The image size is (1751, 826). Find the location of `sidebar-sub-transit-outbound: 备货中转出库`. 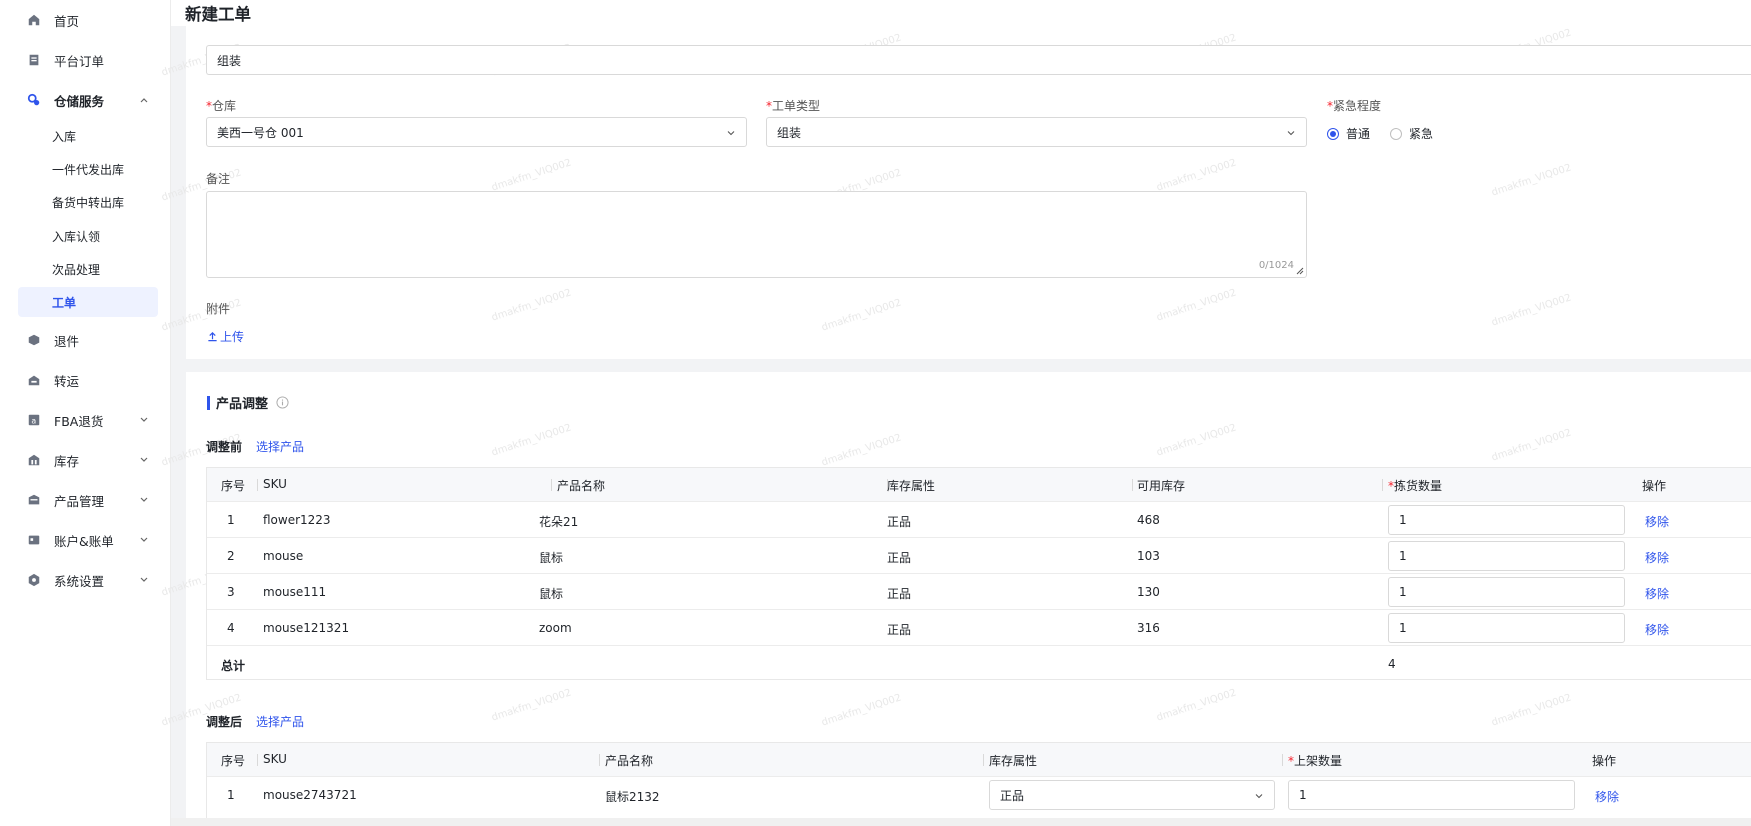

sidebar-sub-transit-outbound: 备货中转出库 is located at coordinates (88, 202).